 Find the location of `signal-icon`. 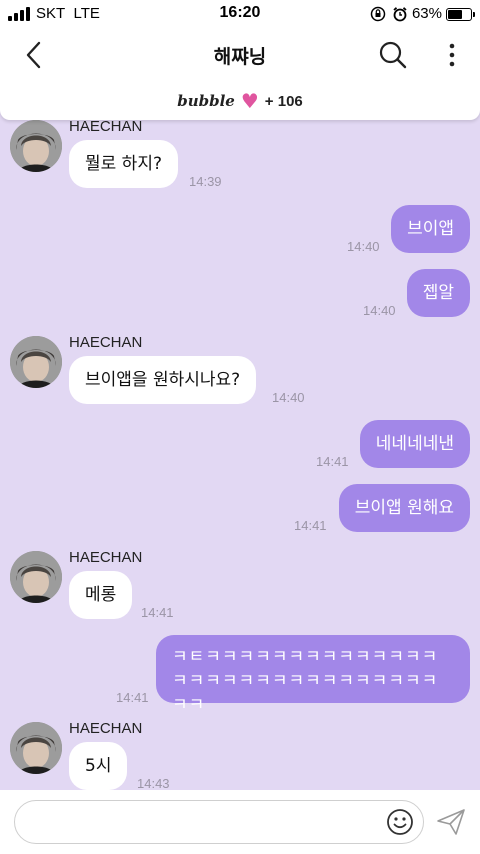

signal-icon is located at coordinates (19, 14).